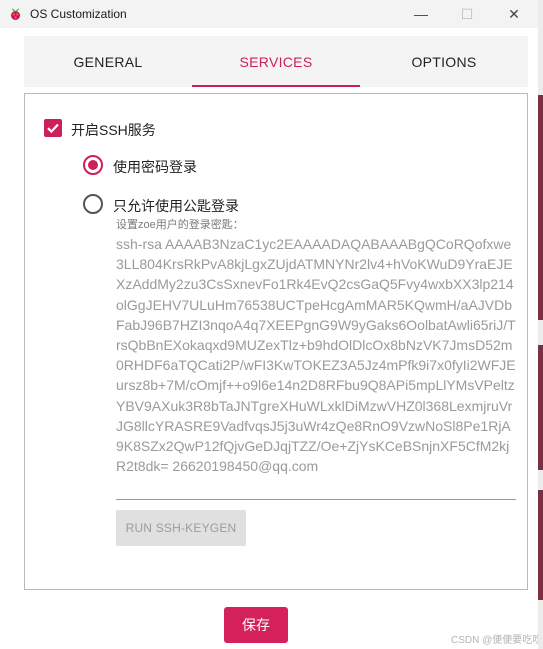 The image size is (543, 649). I want to click on tab-bar: GENERAL SERVICES OPTIONS, so click(276, 61).